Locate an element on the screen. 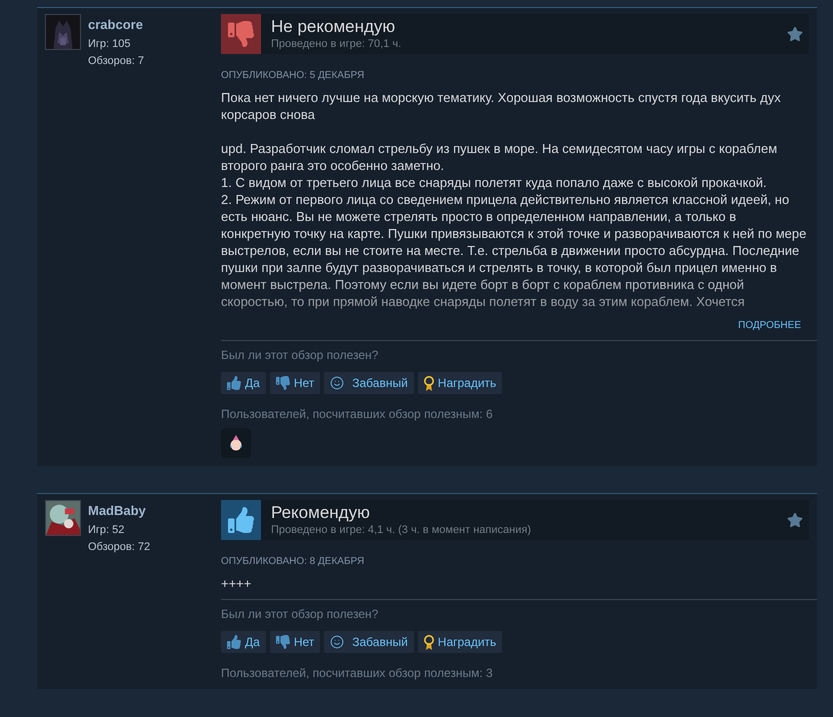 This screenshot has height=717, width=833. verdict-title: Рекомендую is located at coordinates (321, 513).